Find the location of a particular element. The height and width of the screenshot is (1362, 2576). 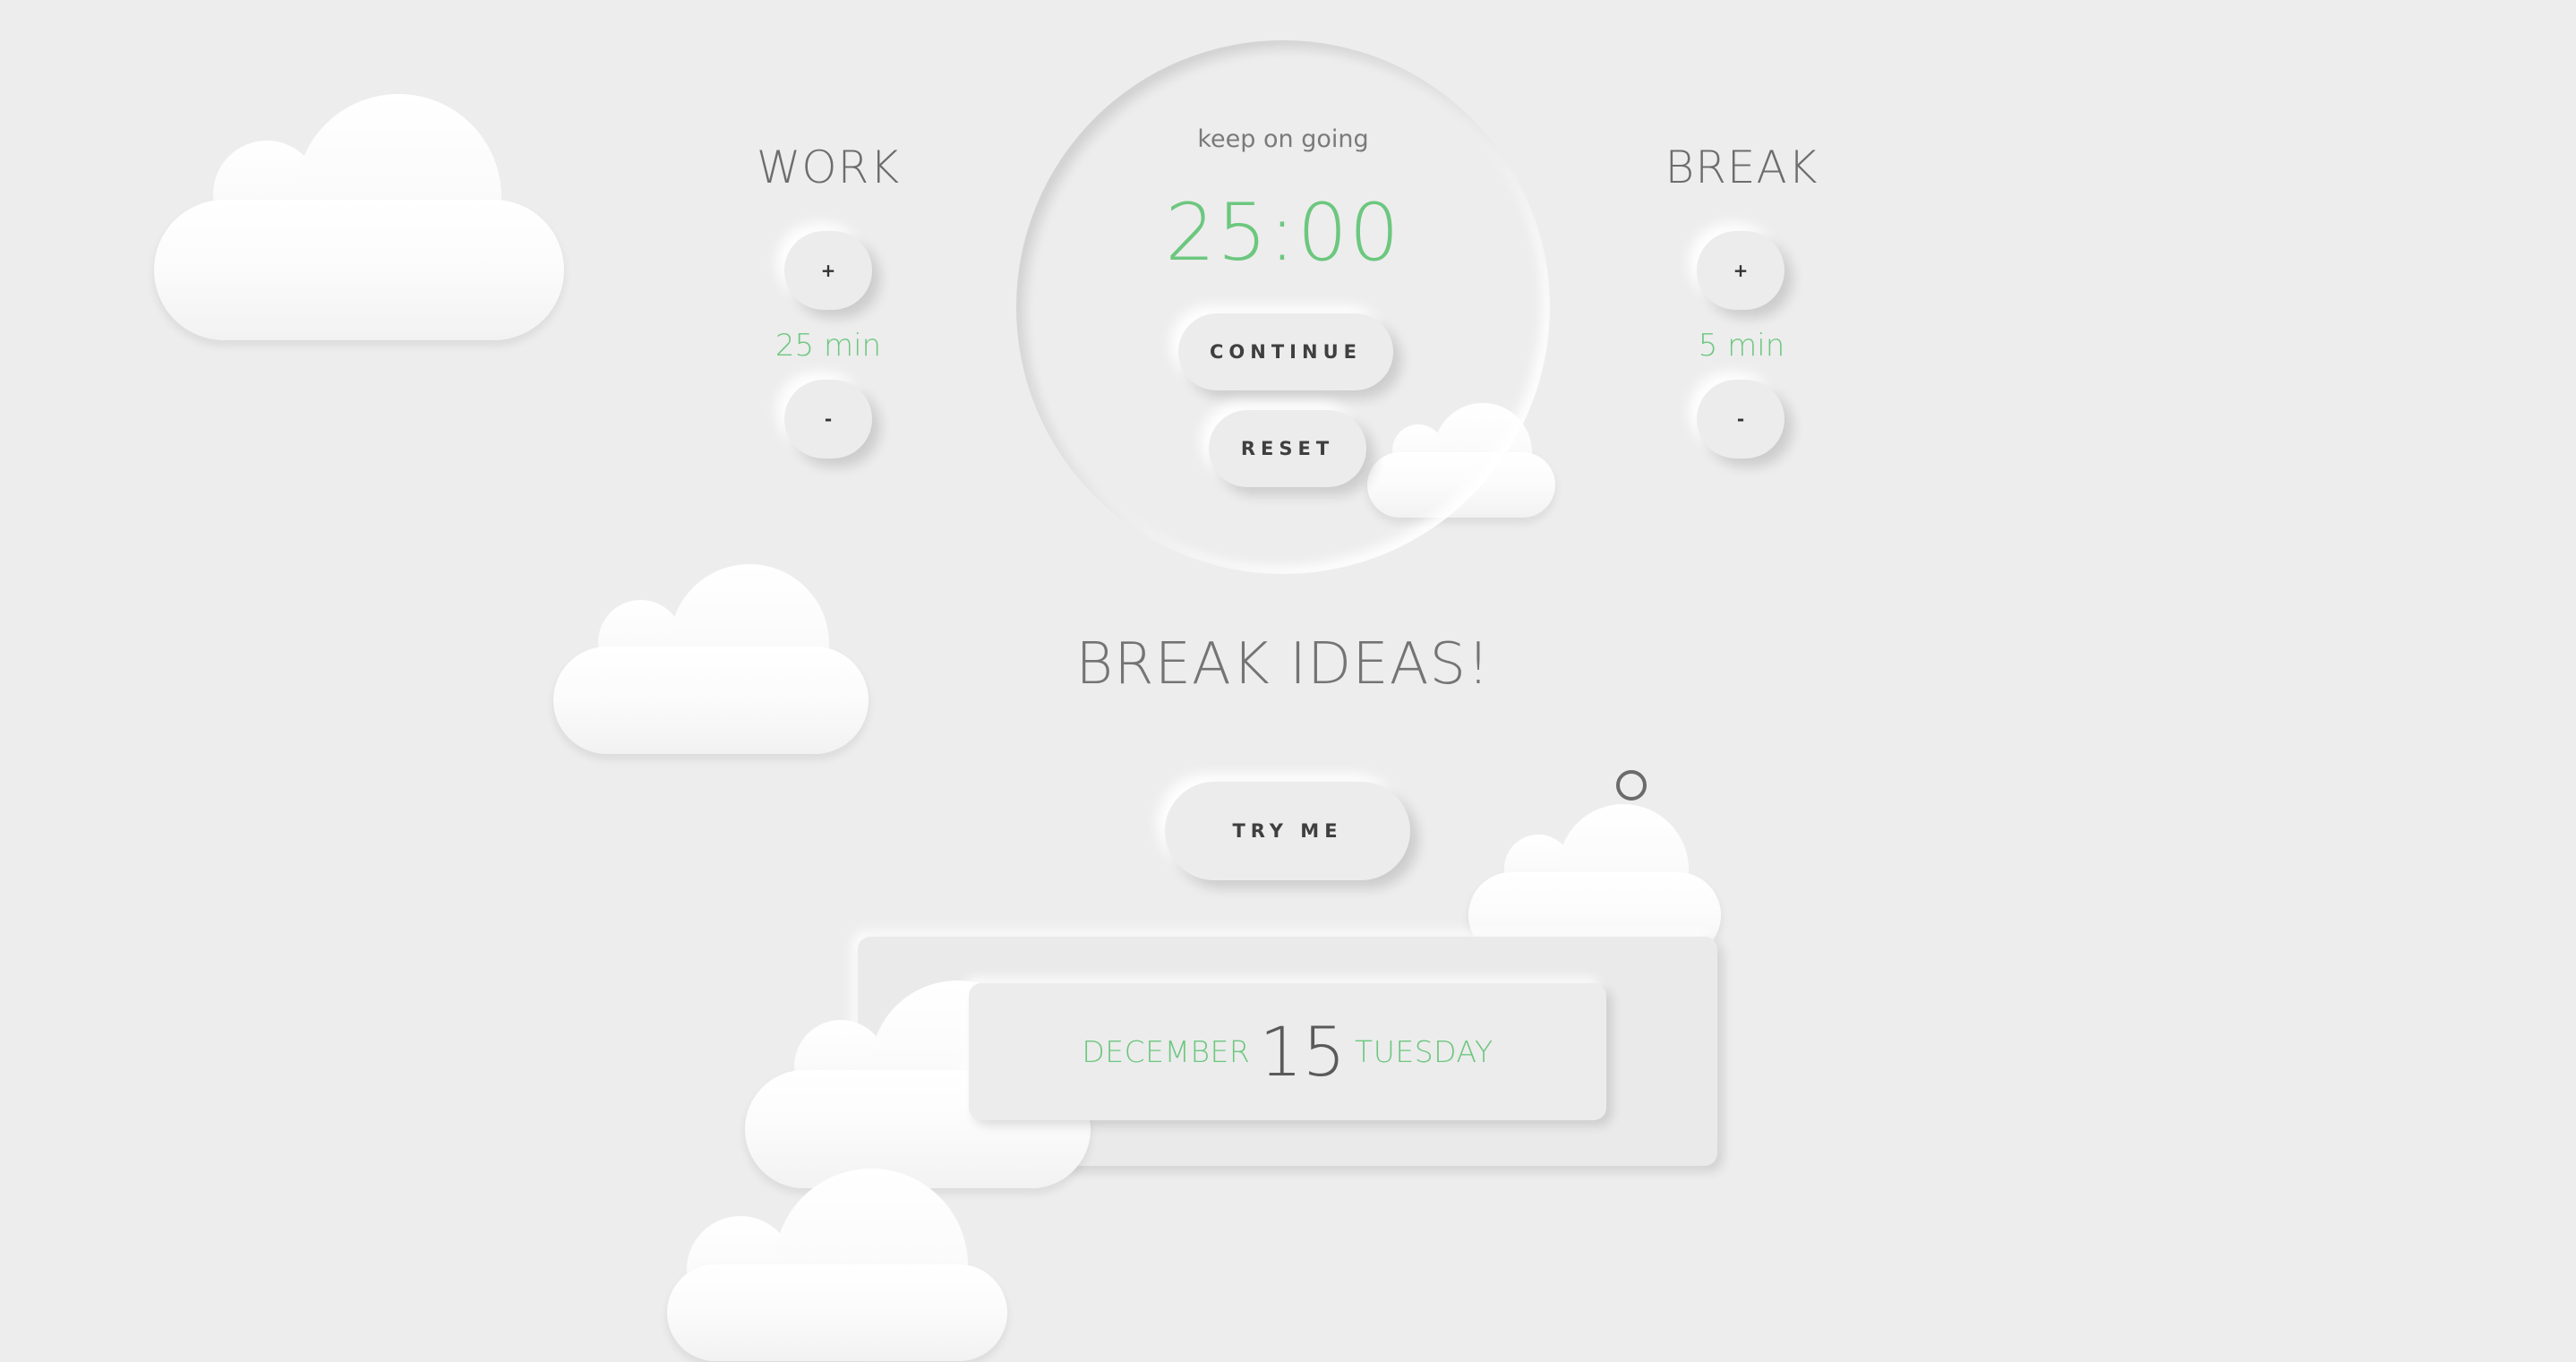

date-day-number: 15 is located at coordinates (1303, 1051).